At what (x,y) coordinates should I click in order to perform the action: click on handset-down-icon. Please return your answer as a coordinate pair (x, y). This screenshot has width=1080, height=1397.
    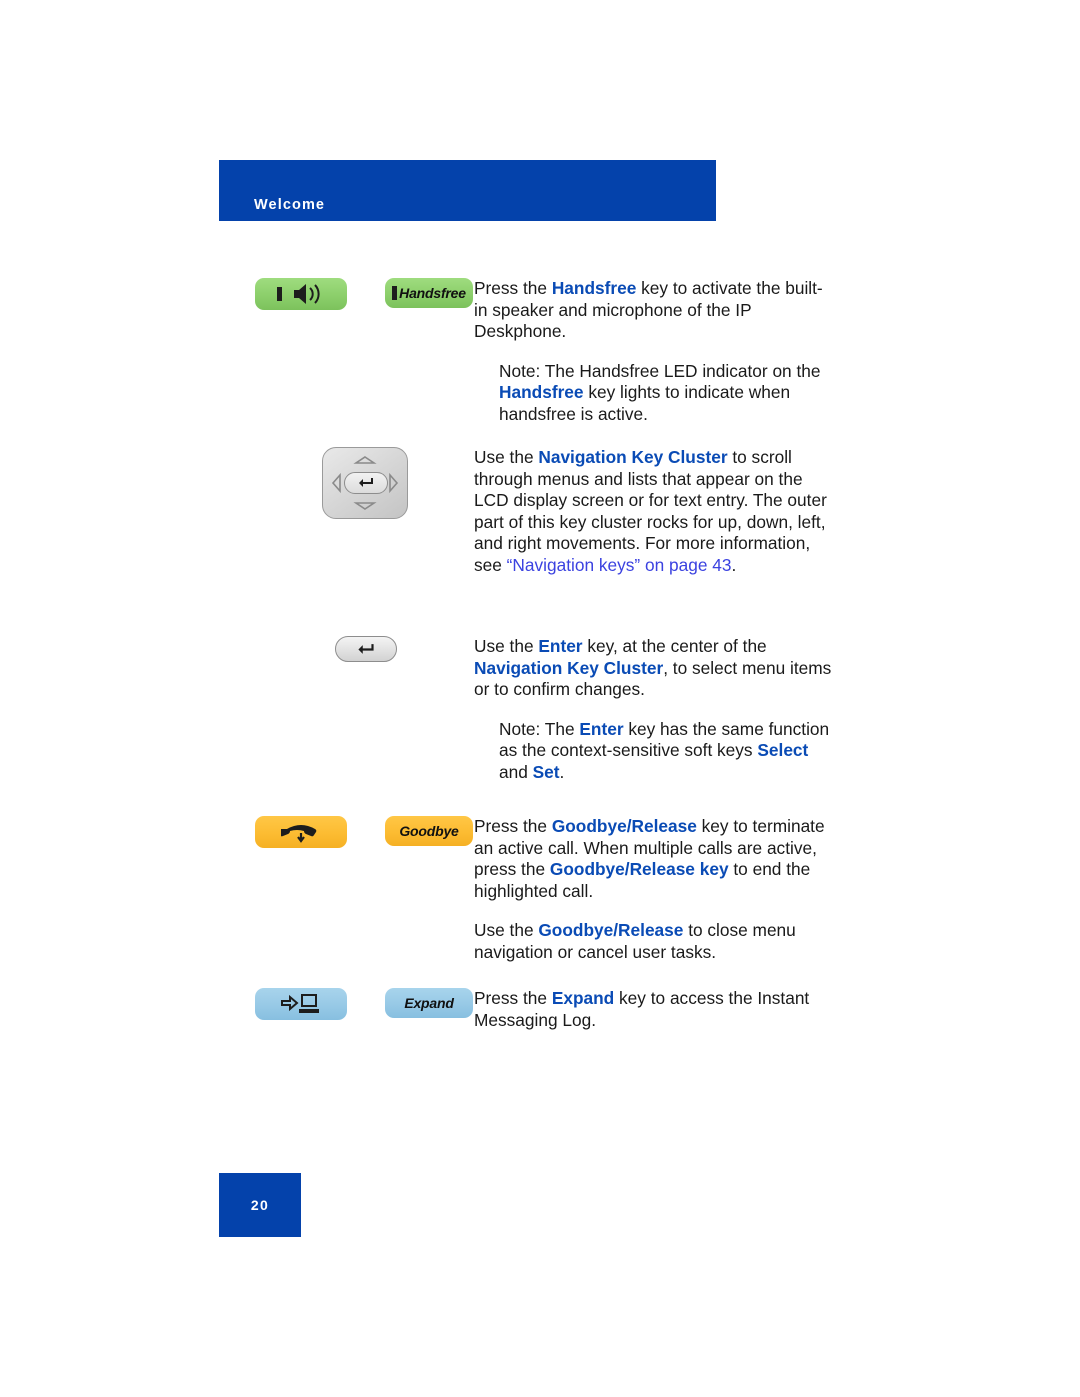
    Looking at the image, I should click on (299, 834).